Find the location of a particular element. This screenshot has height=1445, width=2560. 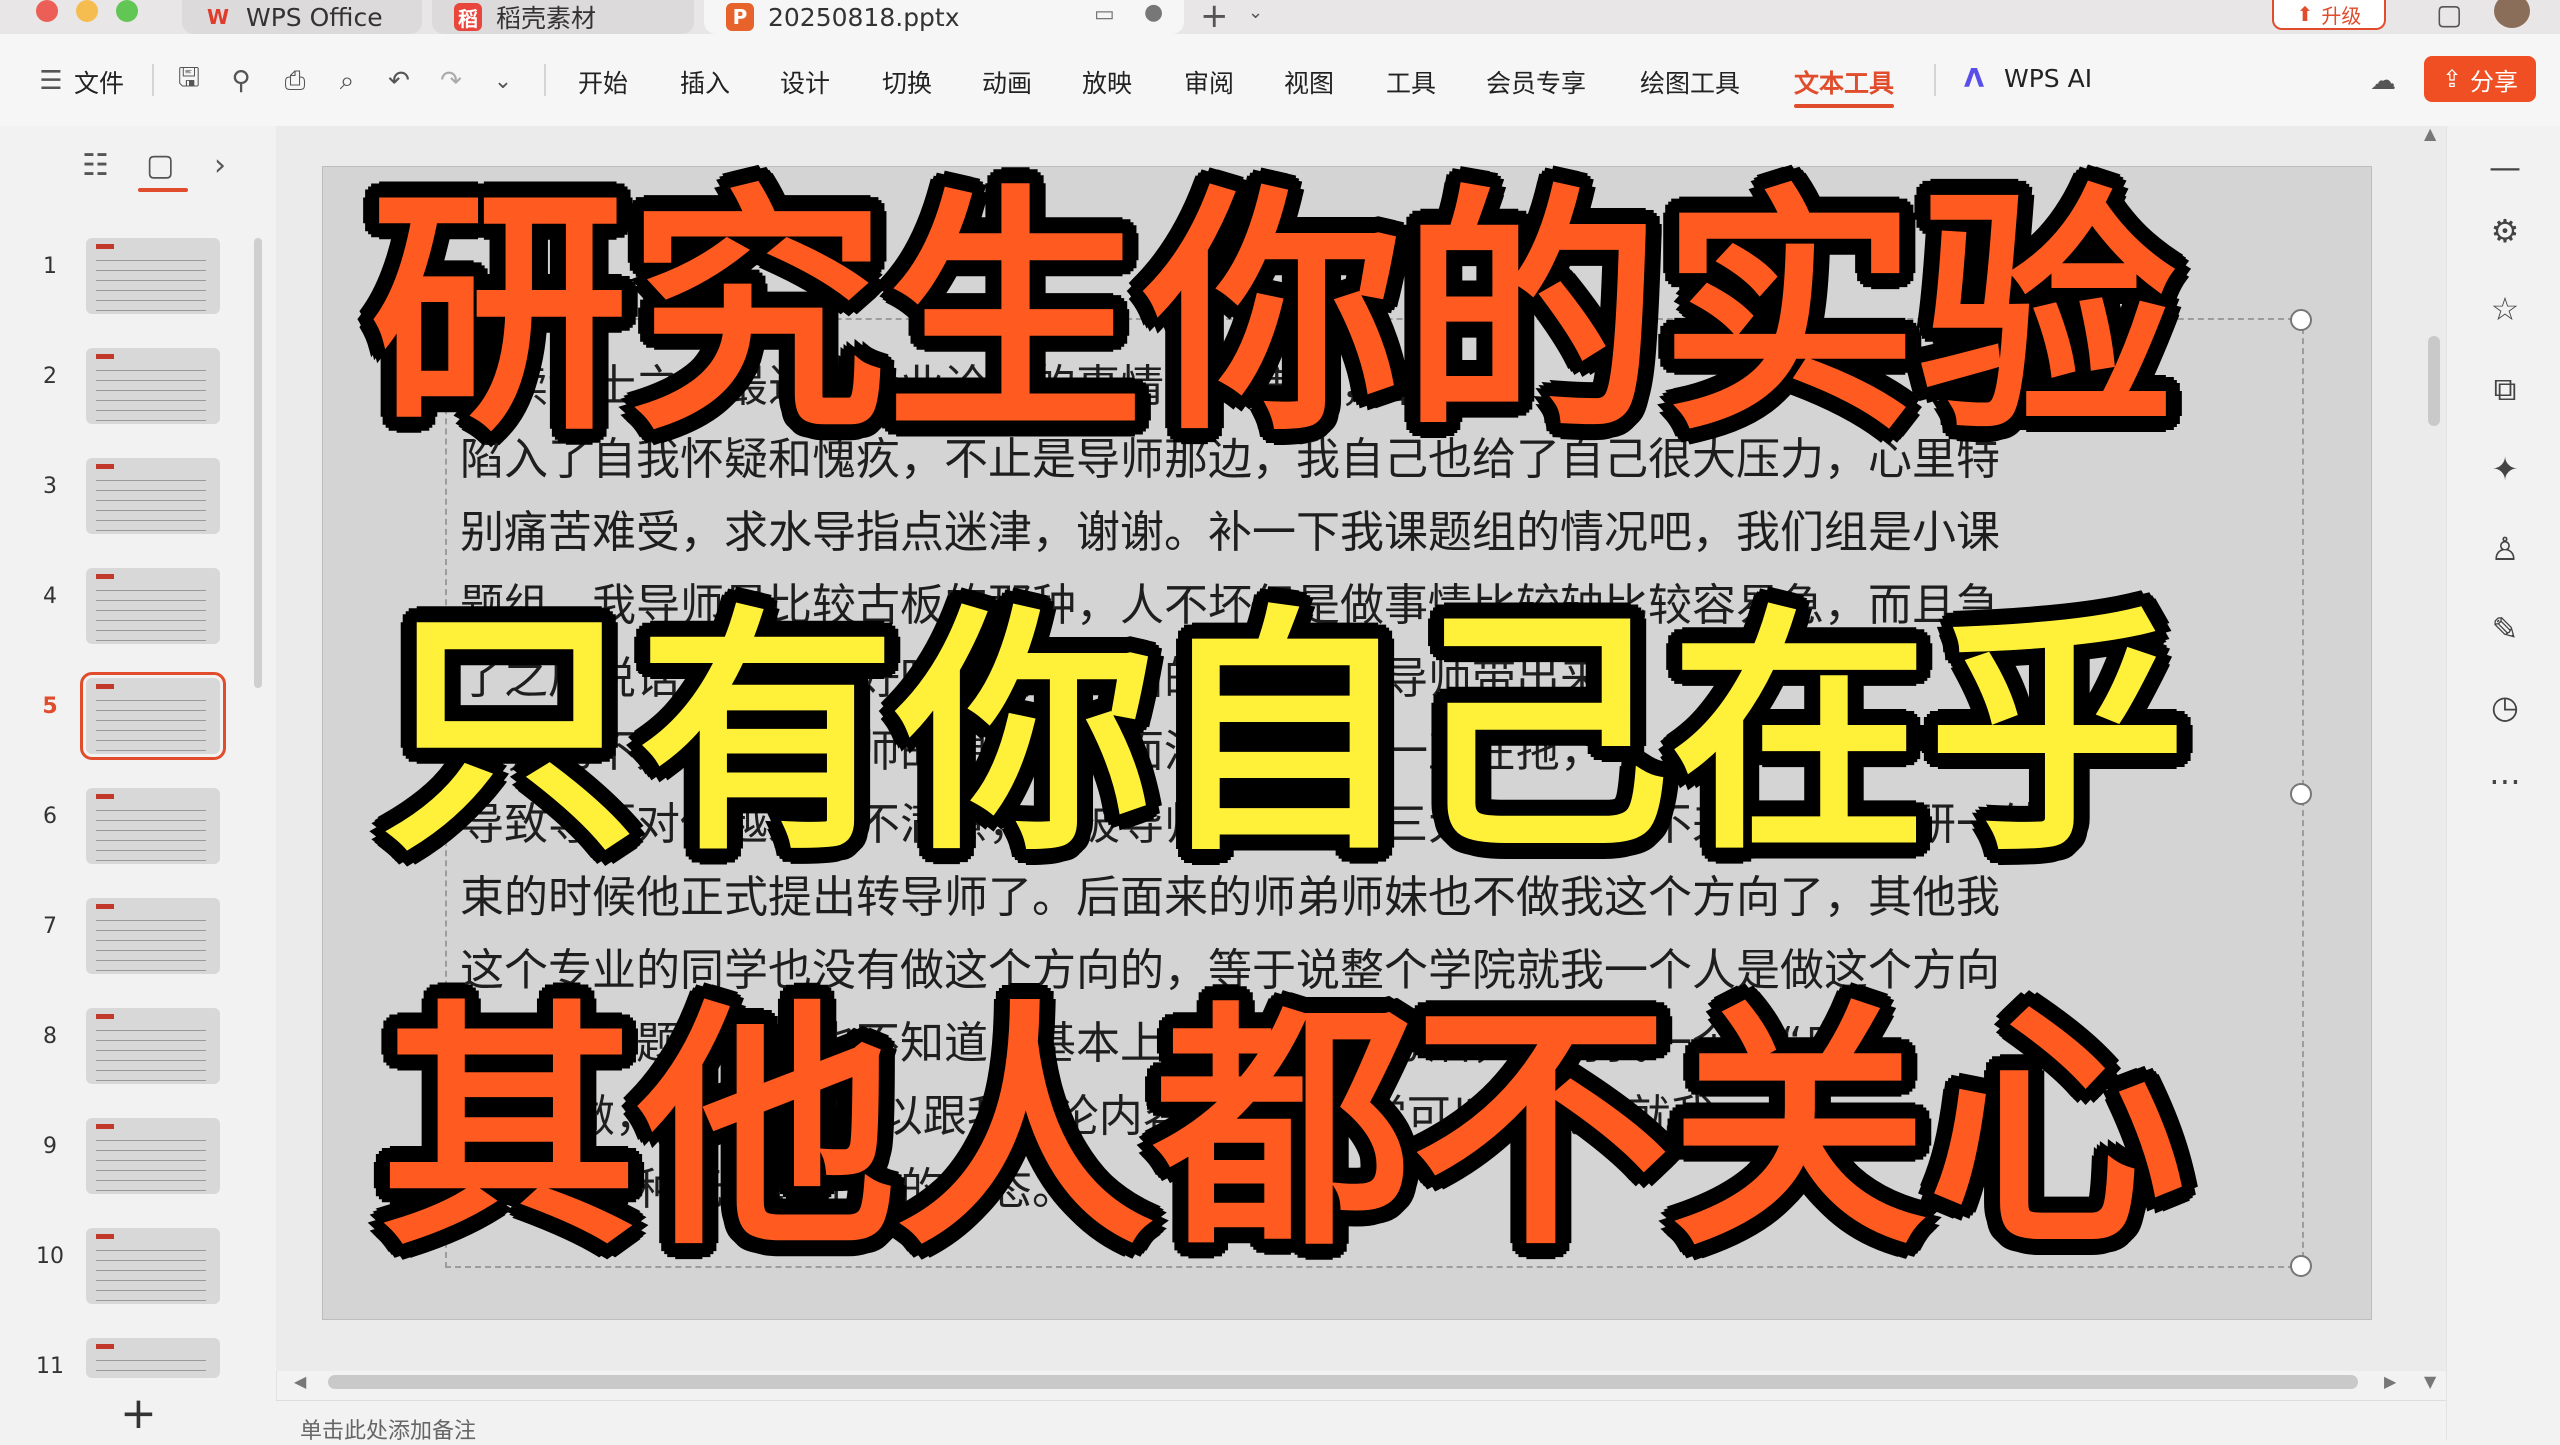

thumbnail-row: 6 is located at coordinates (120, 830).